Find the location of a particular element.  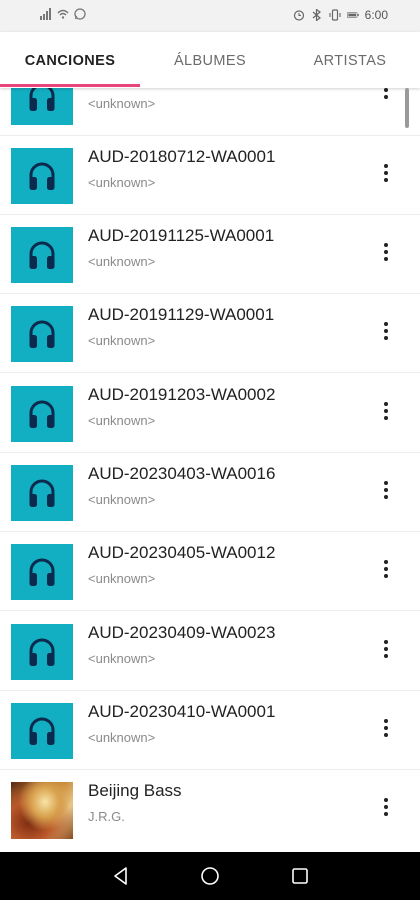

vibrate-icon is located at coordinates (335, 15).